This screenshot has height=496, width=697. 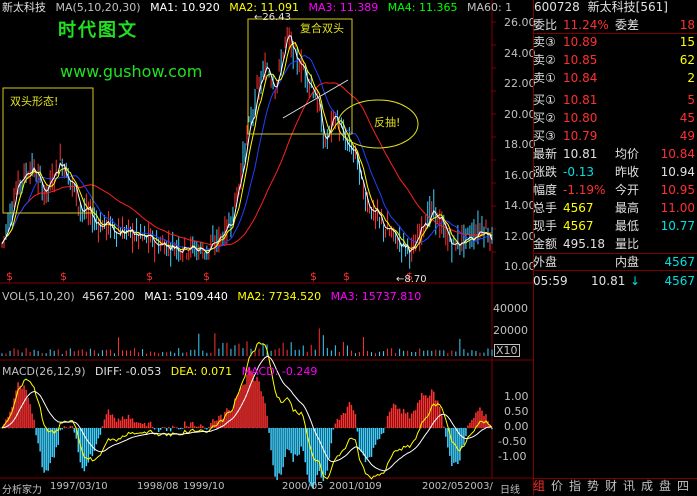 I want to click on macd-value: MACD: -0.249, so click(x=279, y=371).